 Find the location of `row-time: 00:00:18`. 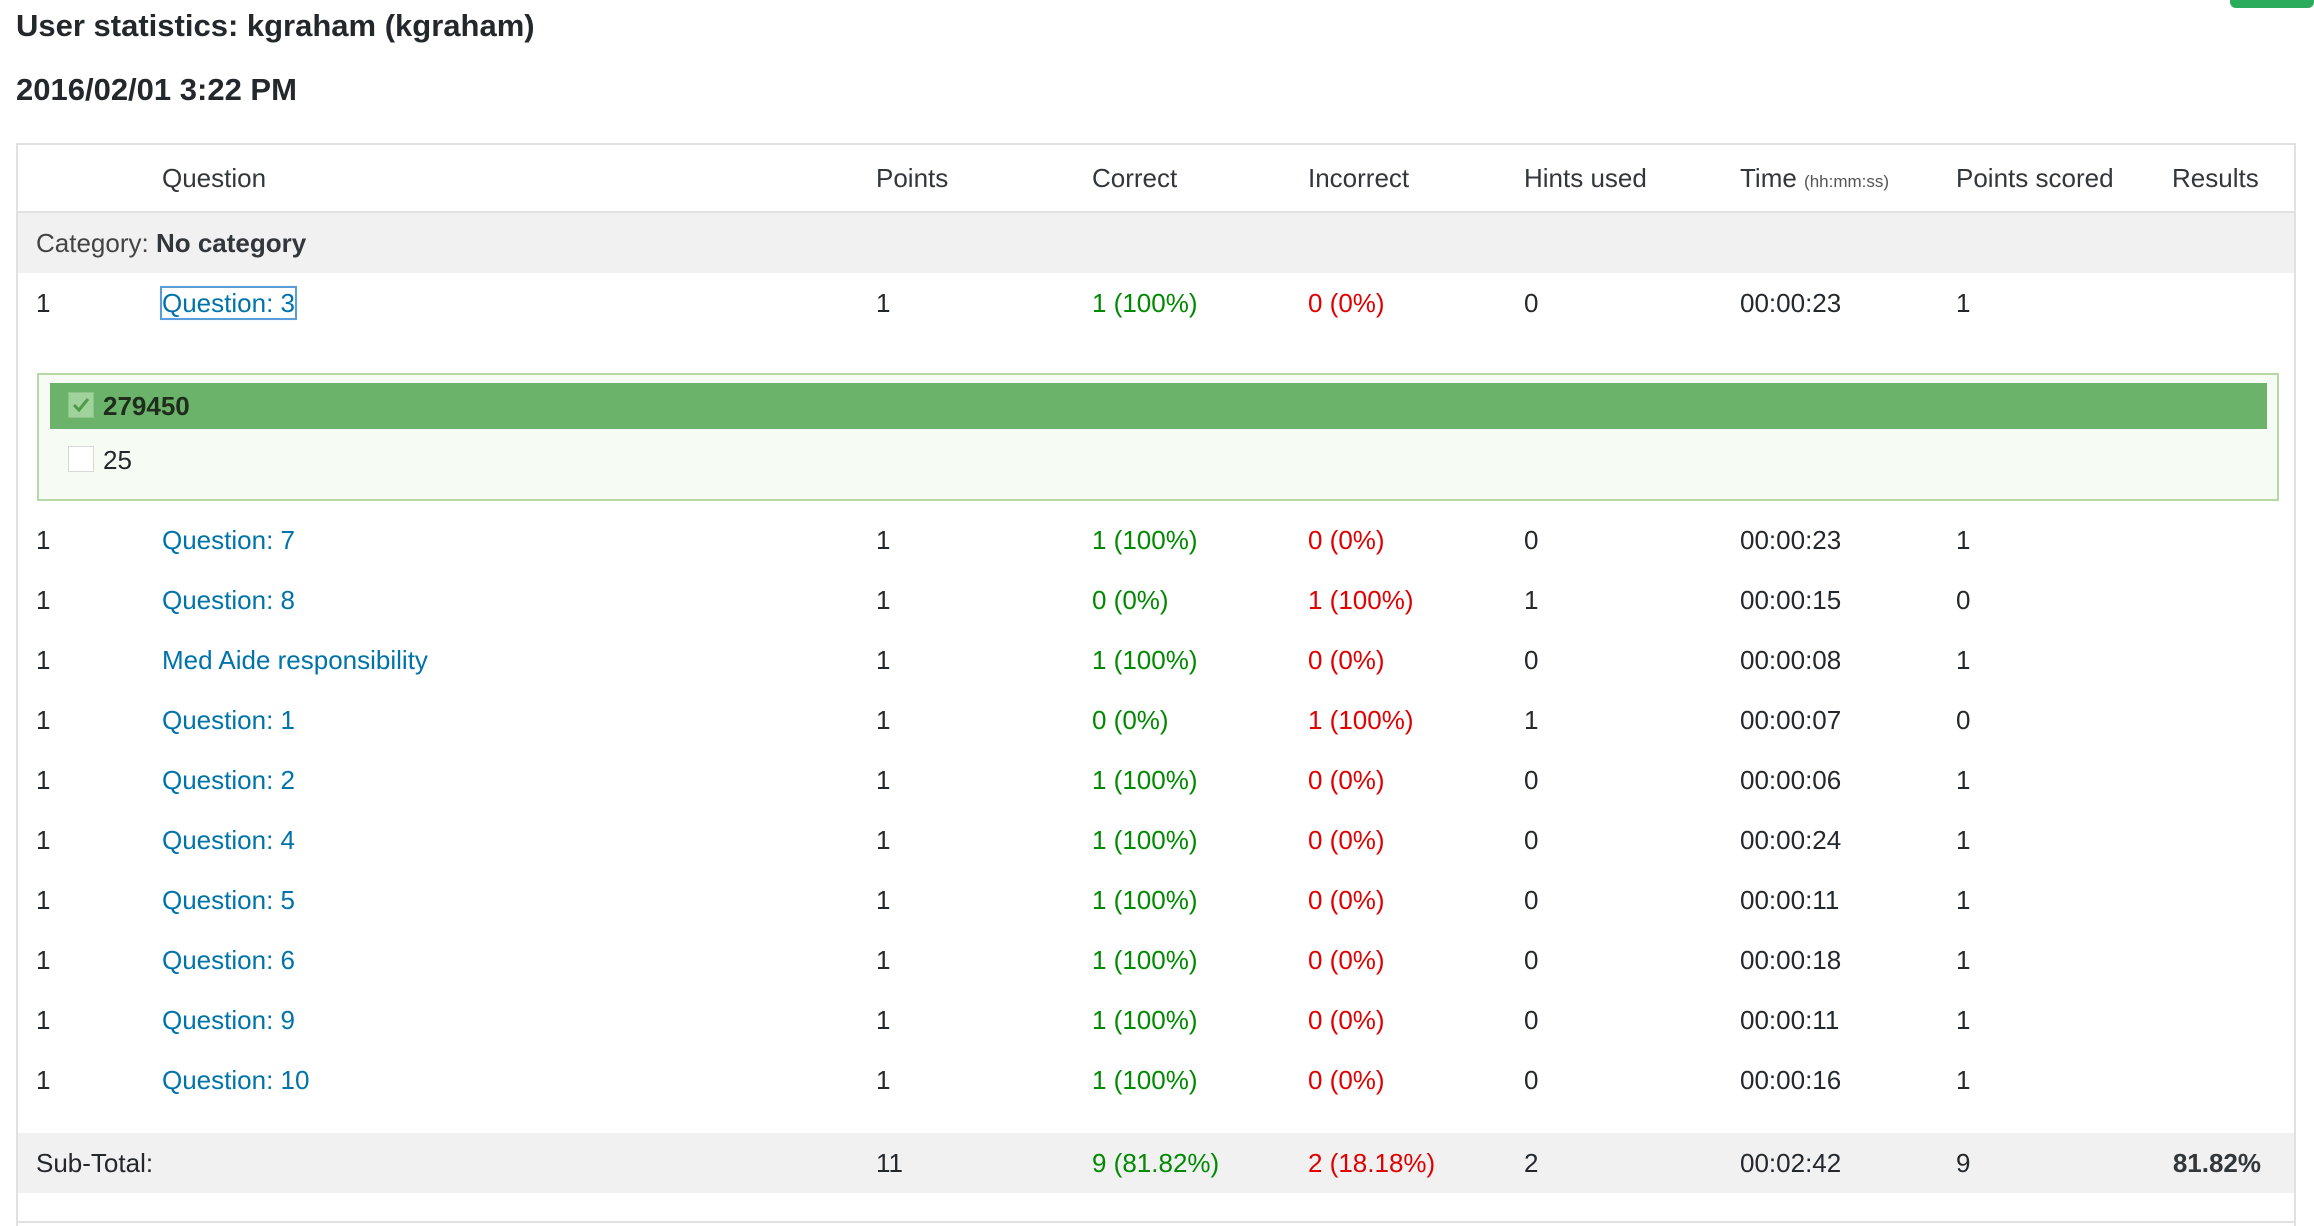

row-time: 00:00:18 is located at coordinates (1791, 960).